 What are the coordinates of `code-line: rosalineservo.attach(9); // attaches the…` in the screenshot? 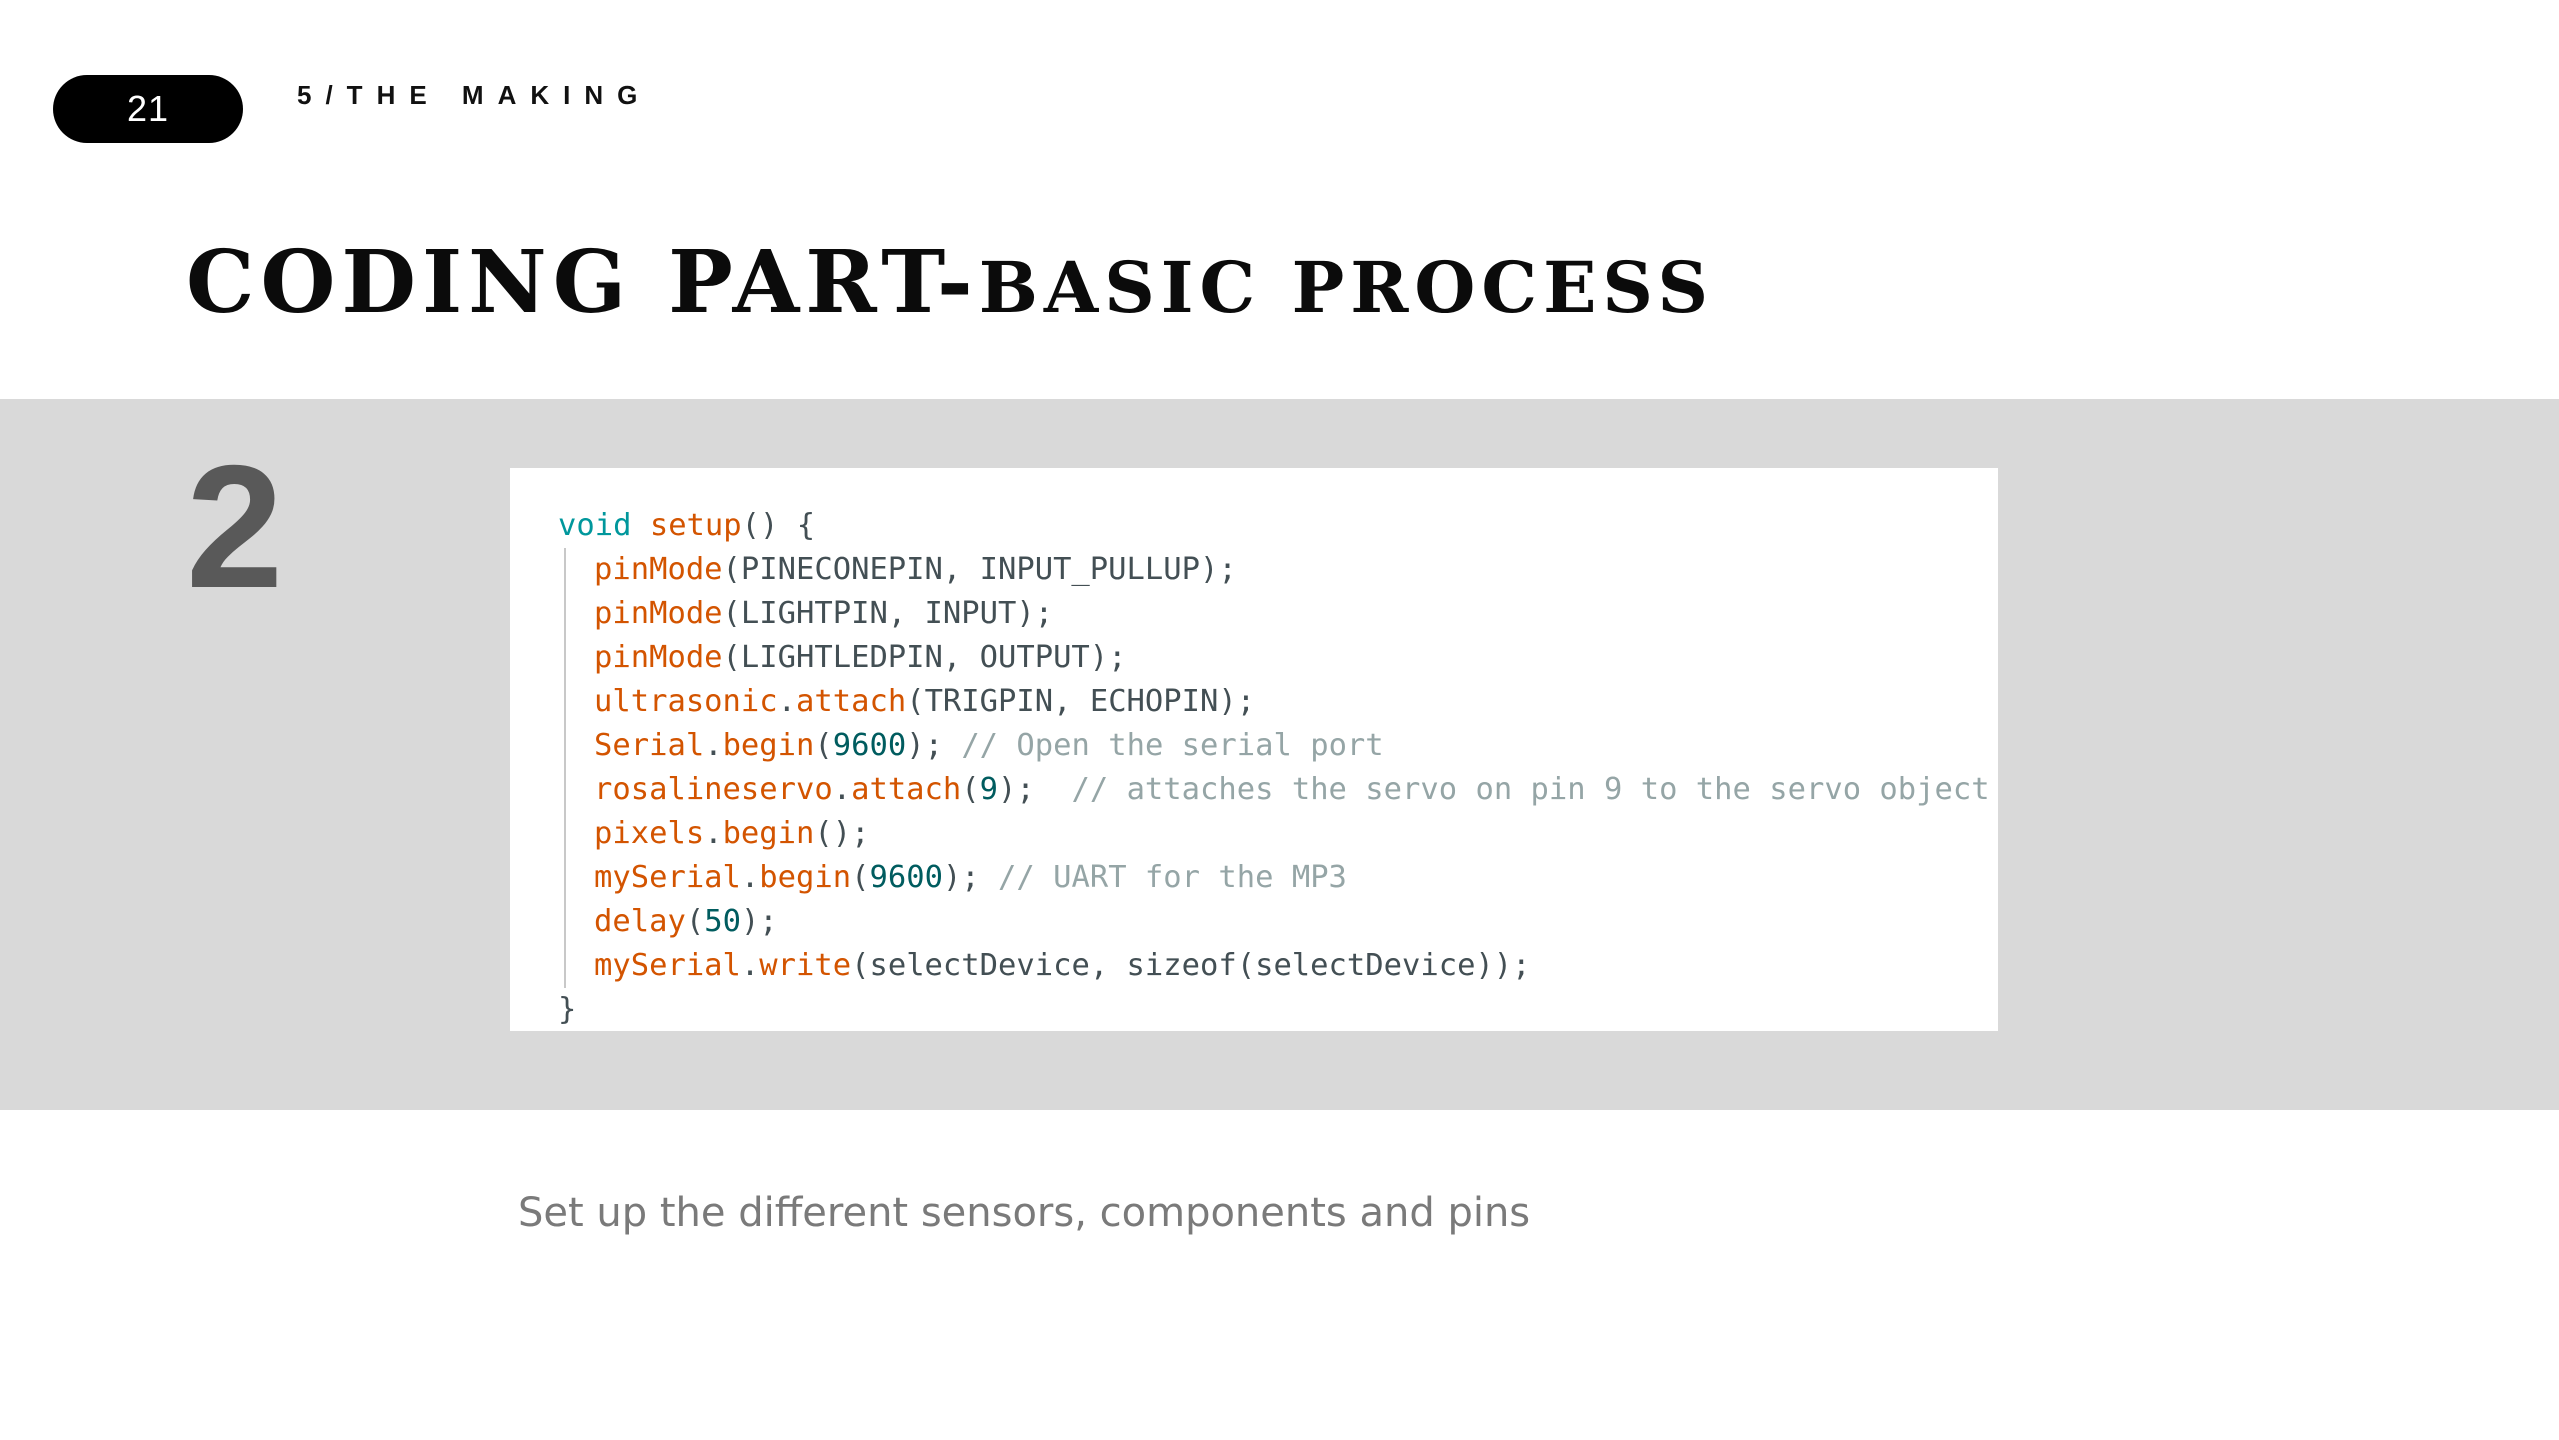 It's located at (1281, 790).